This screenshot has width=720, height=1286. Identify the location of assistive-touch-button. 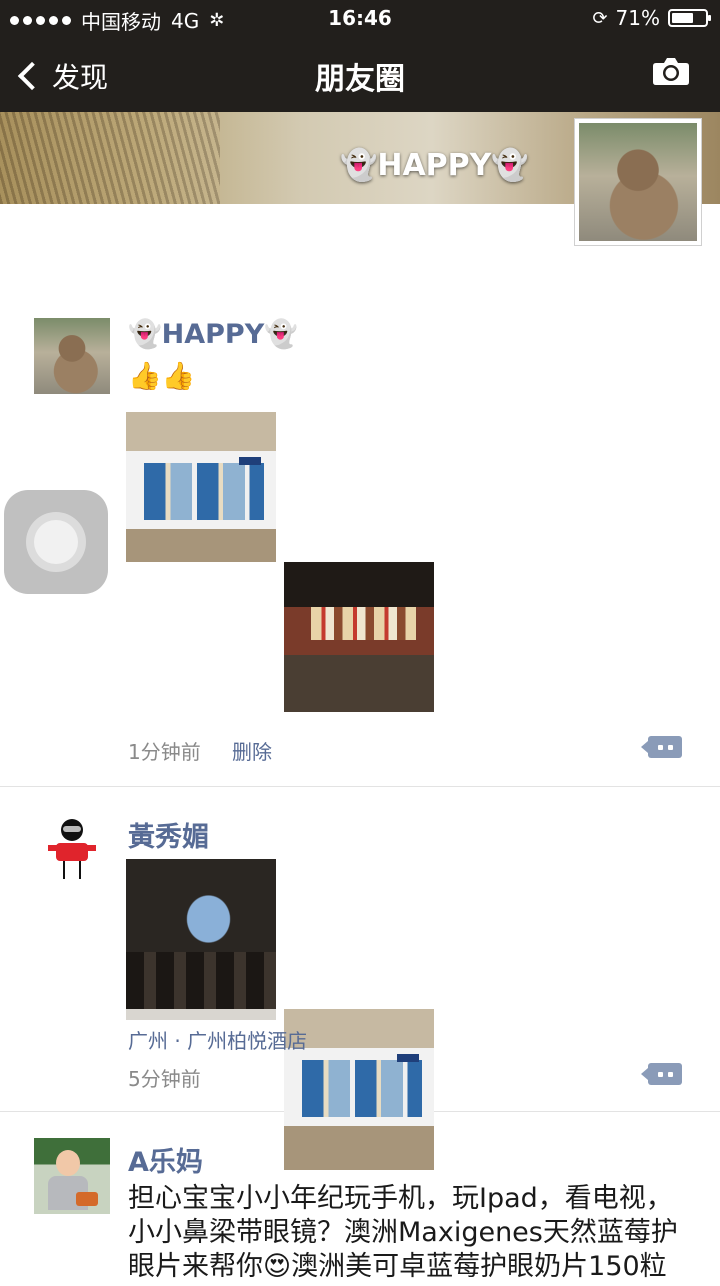
(56, 542).